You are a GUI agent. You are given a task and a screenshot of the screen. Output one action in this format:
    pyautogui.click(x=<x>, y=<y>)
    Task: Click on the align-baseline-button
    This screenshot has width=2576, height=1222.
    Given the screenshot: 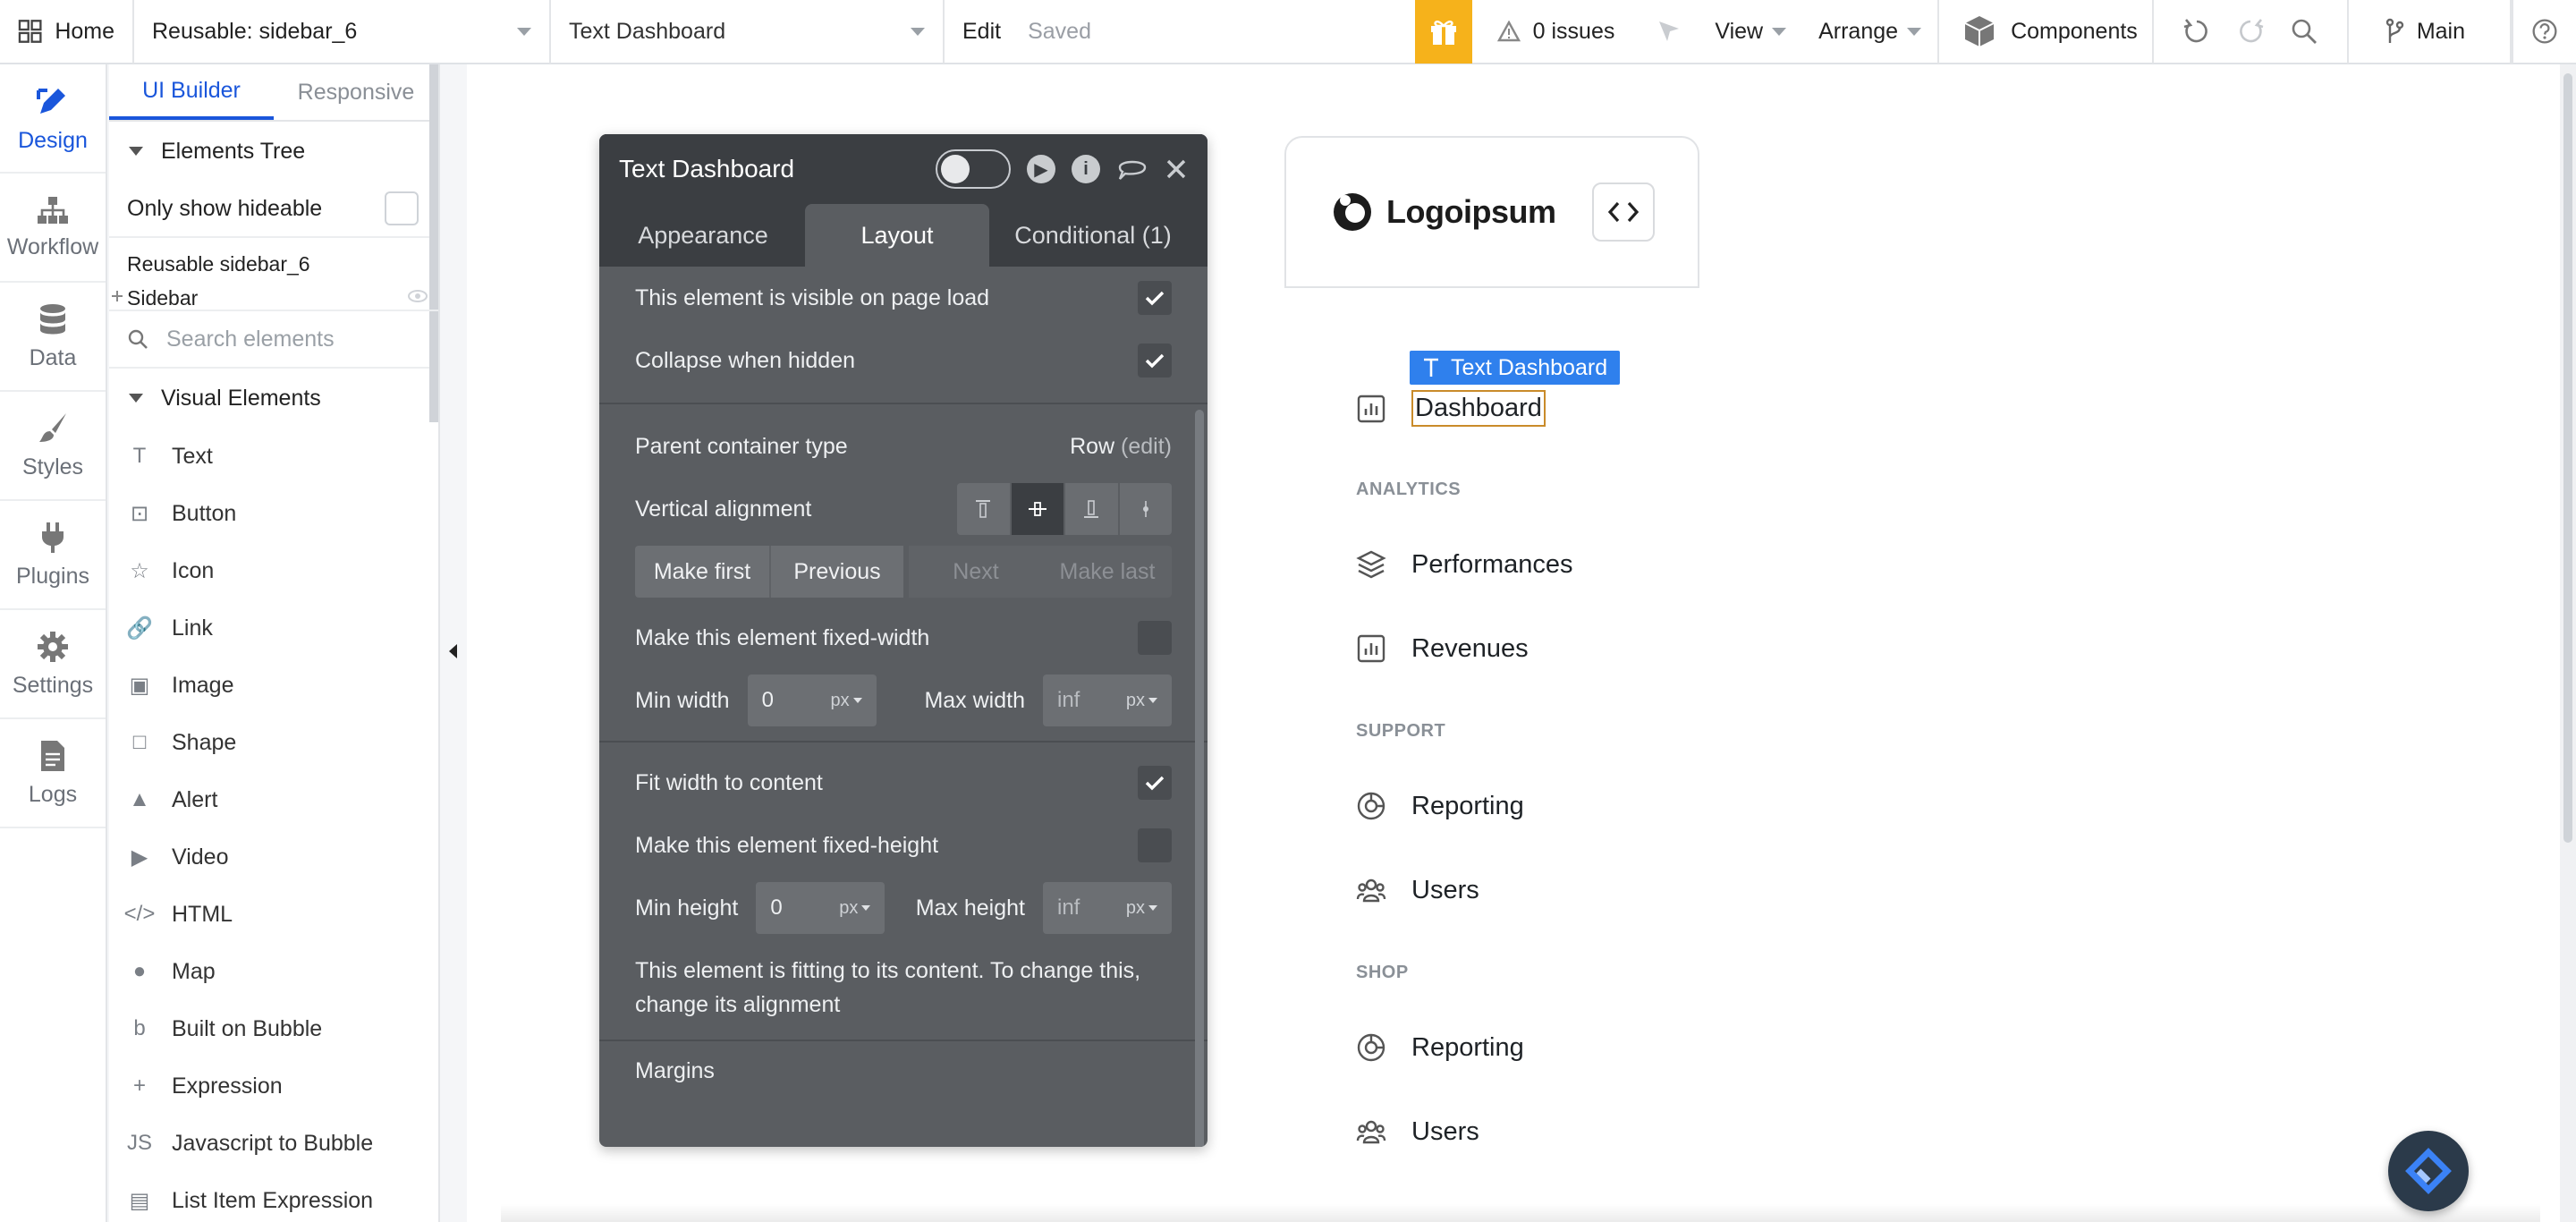 What is the action you would take?
    pyautogui.click(x=1146, y=509)
    